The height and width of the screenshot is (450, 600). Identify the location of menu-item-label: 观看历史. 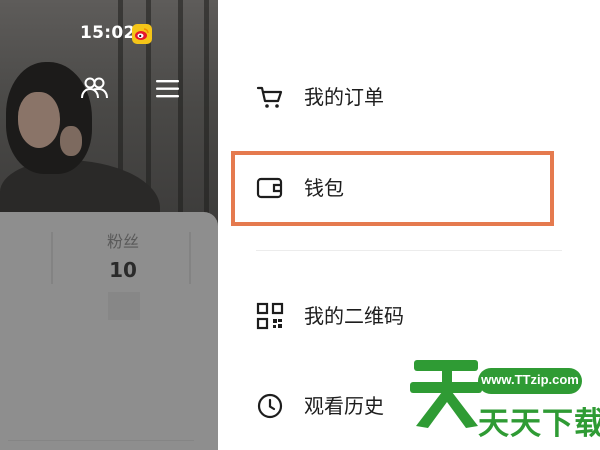
(344, 406).